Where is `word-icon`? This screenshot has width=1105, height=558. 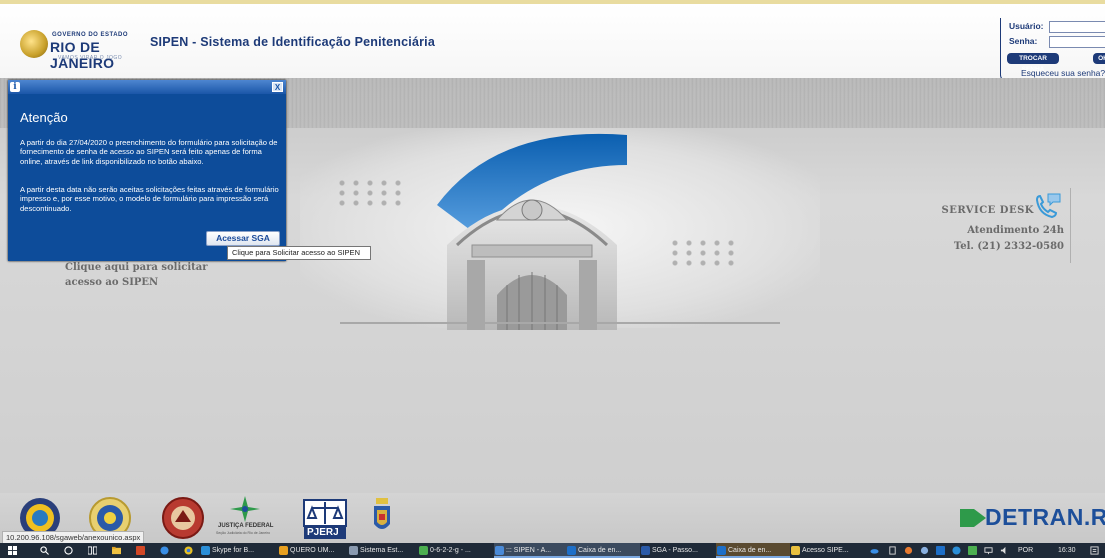
word-icon is located at coordinates (645, 550).